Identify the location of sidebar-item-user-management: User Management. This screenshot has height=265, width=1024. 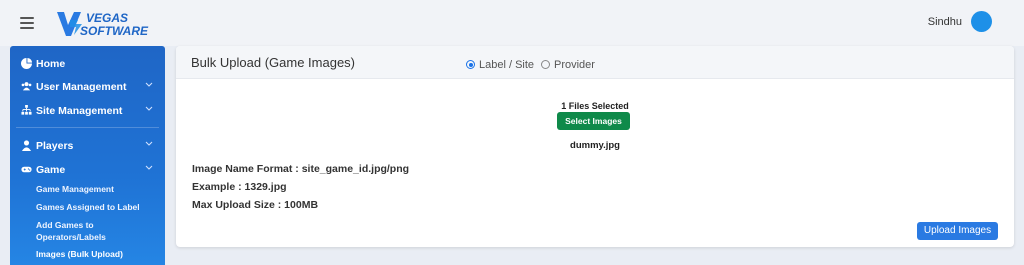
(87, 88).